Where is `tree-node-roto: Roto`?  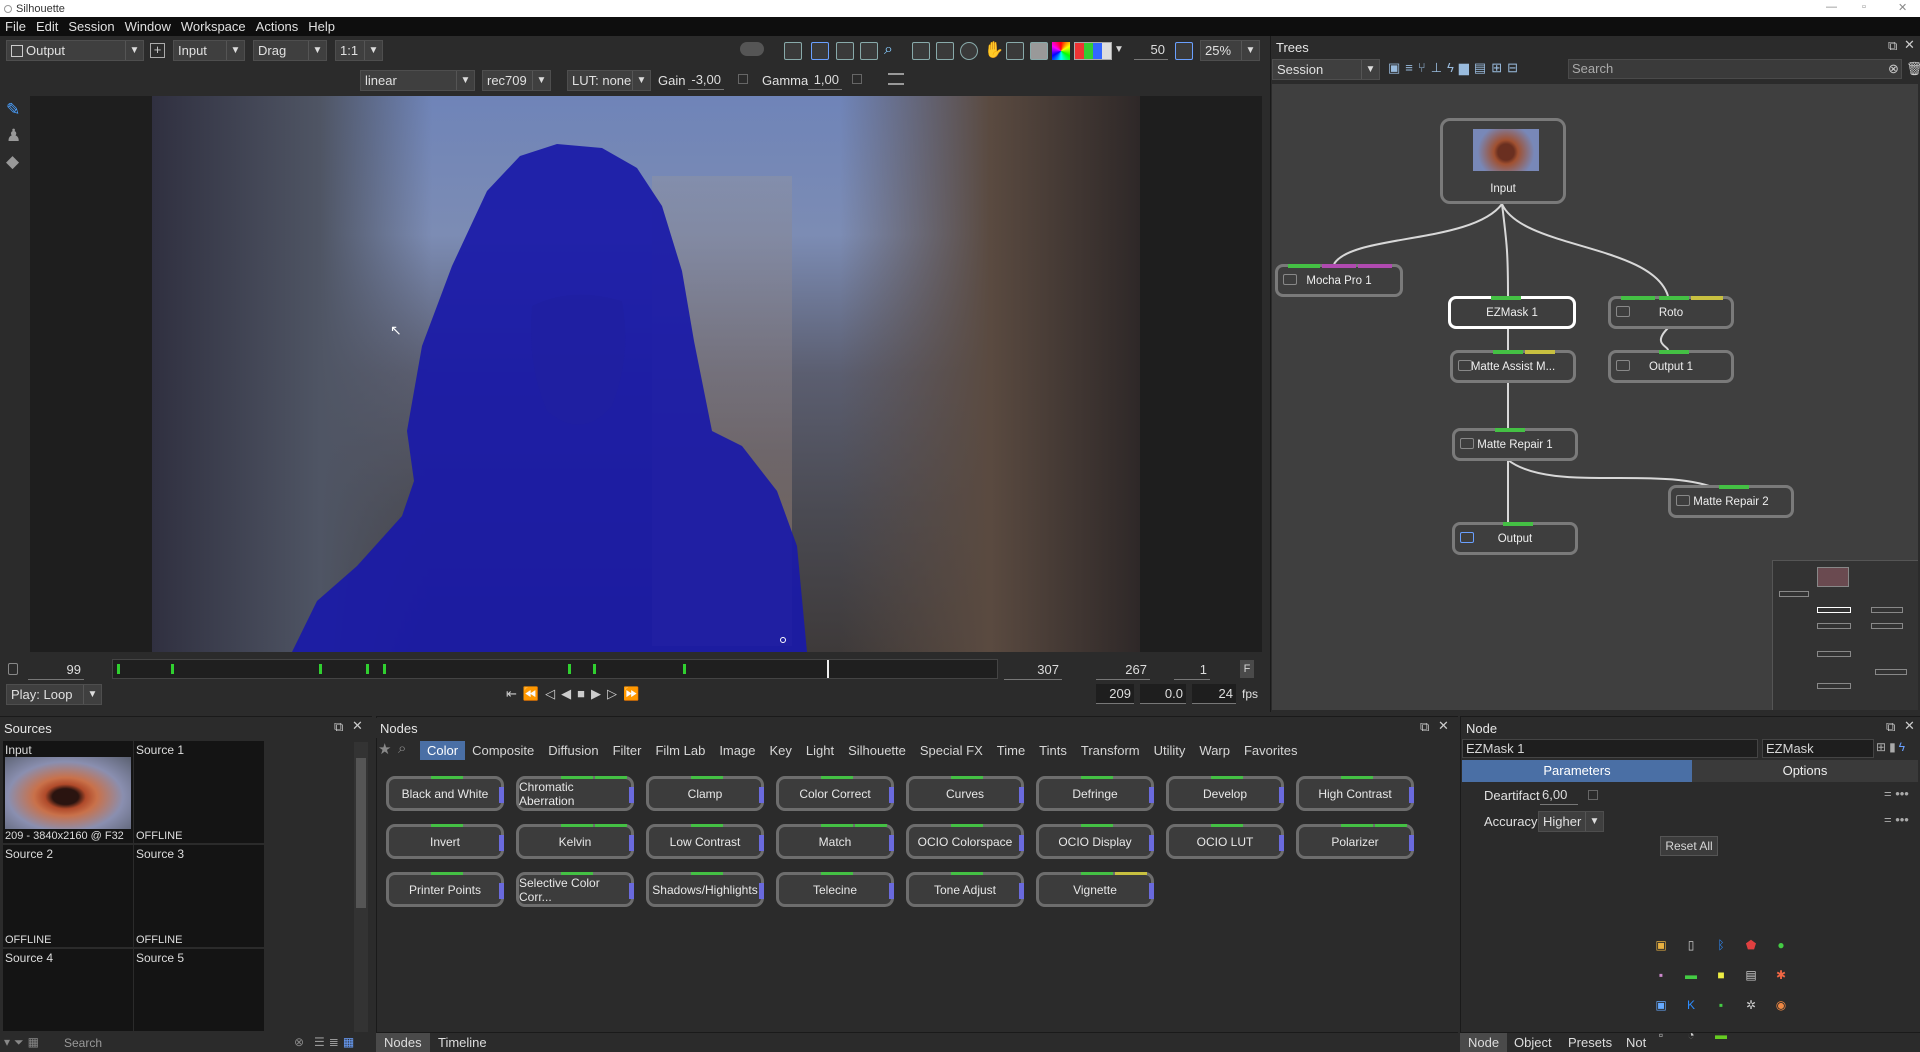 tree-node-roto: Roto is located at coordinates (1671, 312).